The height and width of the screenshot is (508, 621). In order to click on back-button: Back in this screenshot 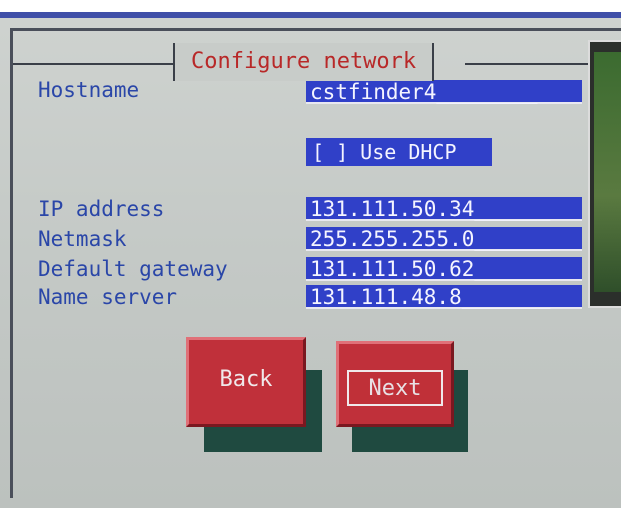, I will do `click(246, 382)`.